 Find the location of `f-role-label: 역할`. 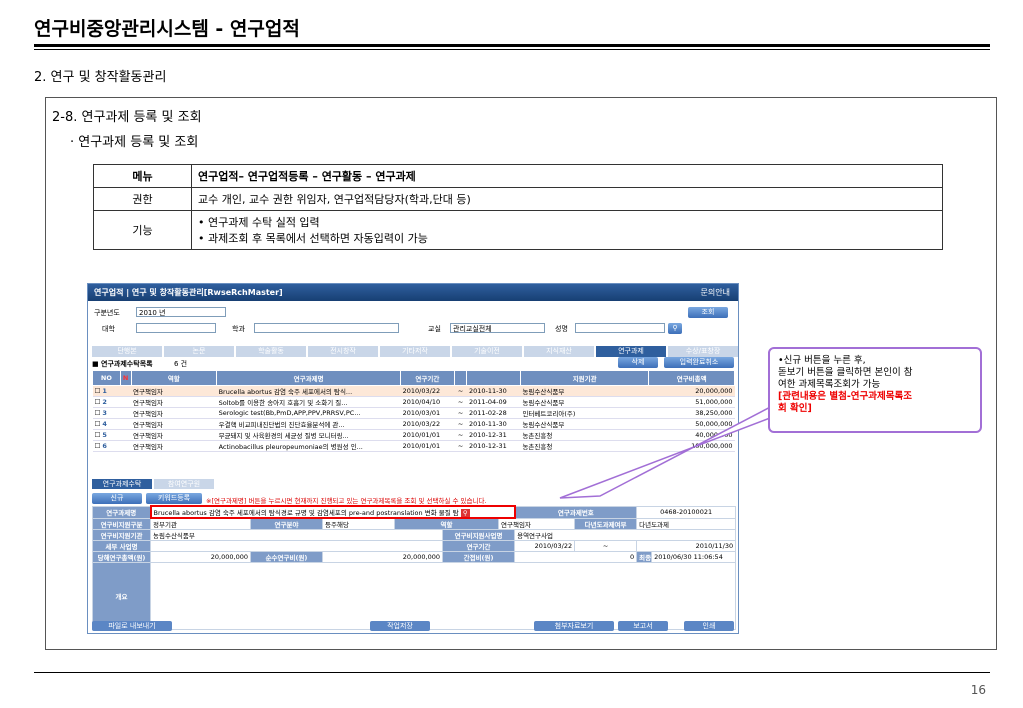

f-role-label: 역할 is located at coordinates (446, 523).